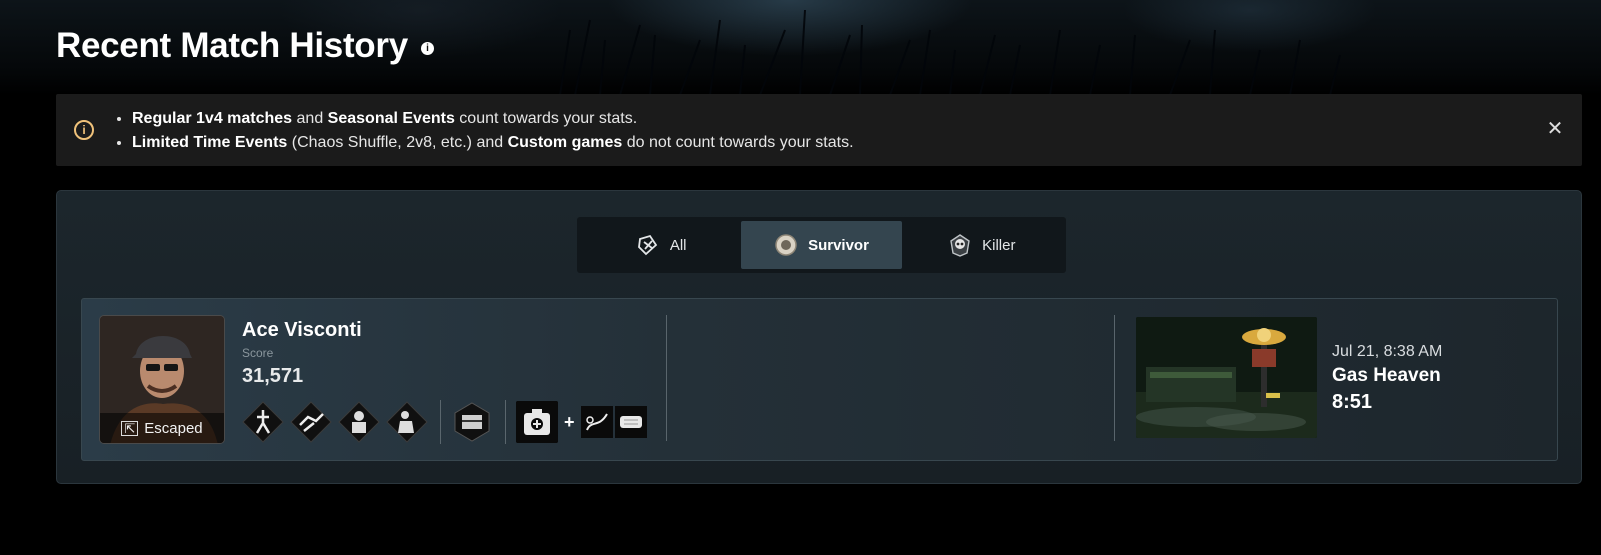 This screenshot has height=555, width=1601. I want to click on status-label: Escaped, so click(173, 428).